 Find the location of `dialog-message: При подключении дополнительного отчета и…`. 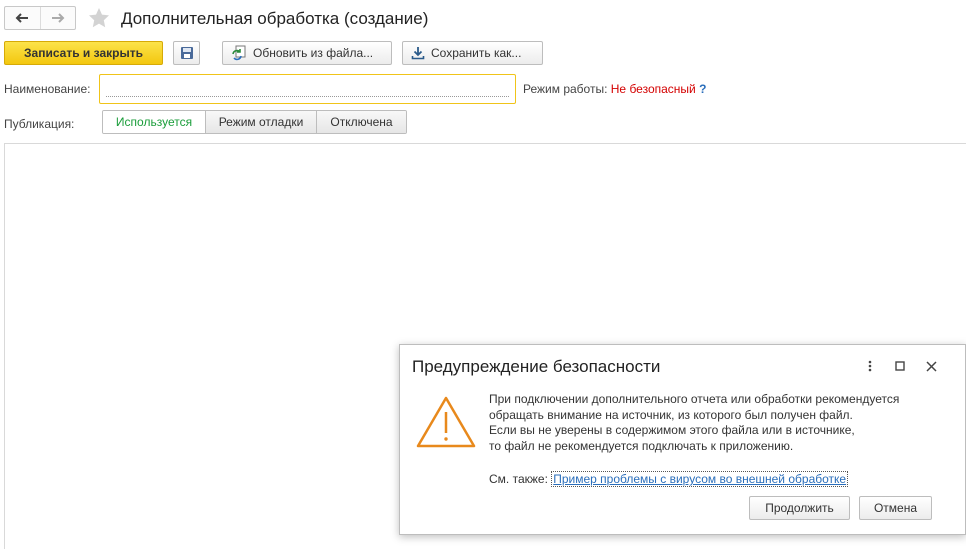

dialog-message: При подключении дополнительного отчета и… is located at coordinates (694, 423).